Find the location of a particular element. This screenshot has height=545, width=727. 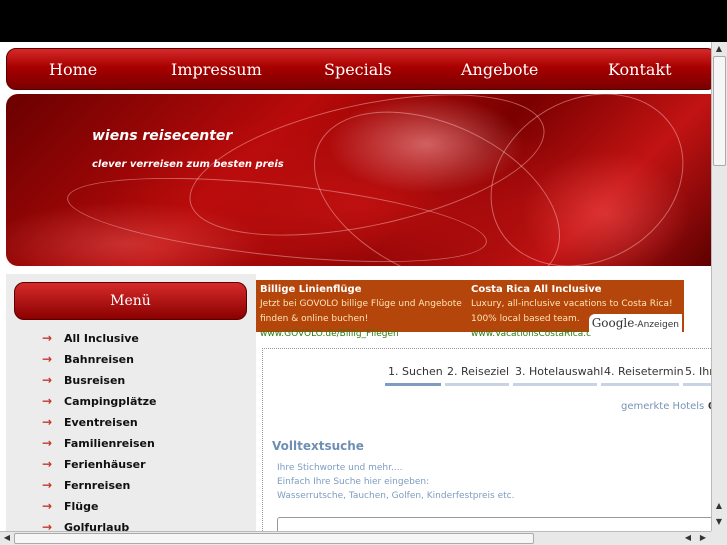

tab-reiseziel: 2. Reiseziel is located at coordinates (478, 373).